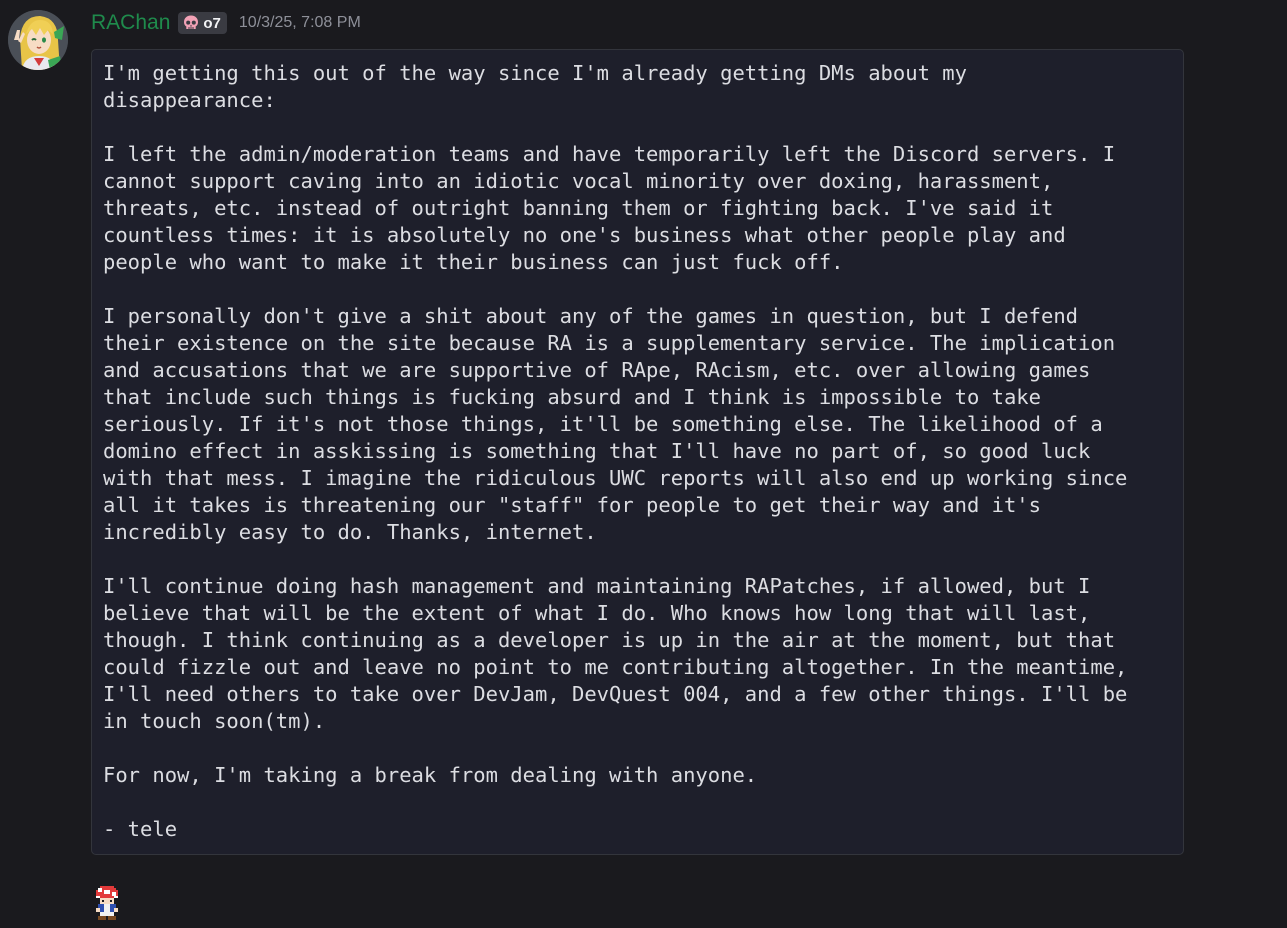 This screenshot has width=1287, height=928. Describe the element at coordinates (191, 22) in the screenshot. I see `skull-icon` at that location.